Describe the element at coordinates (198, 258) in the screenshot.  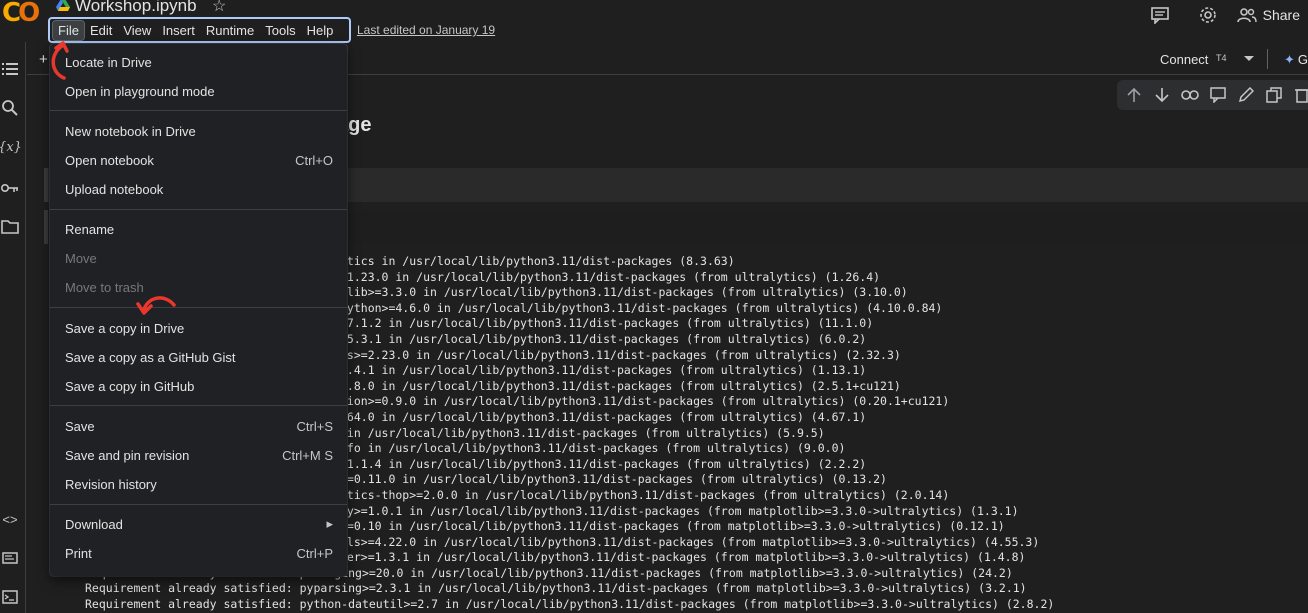
I see `menu-item-move: Move` at that location.